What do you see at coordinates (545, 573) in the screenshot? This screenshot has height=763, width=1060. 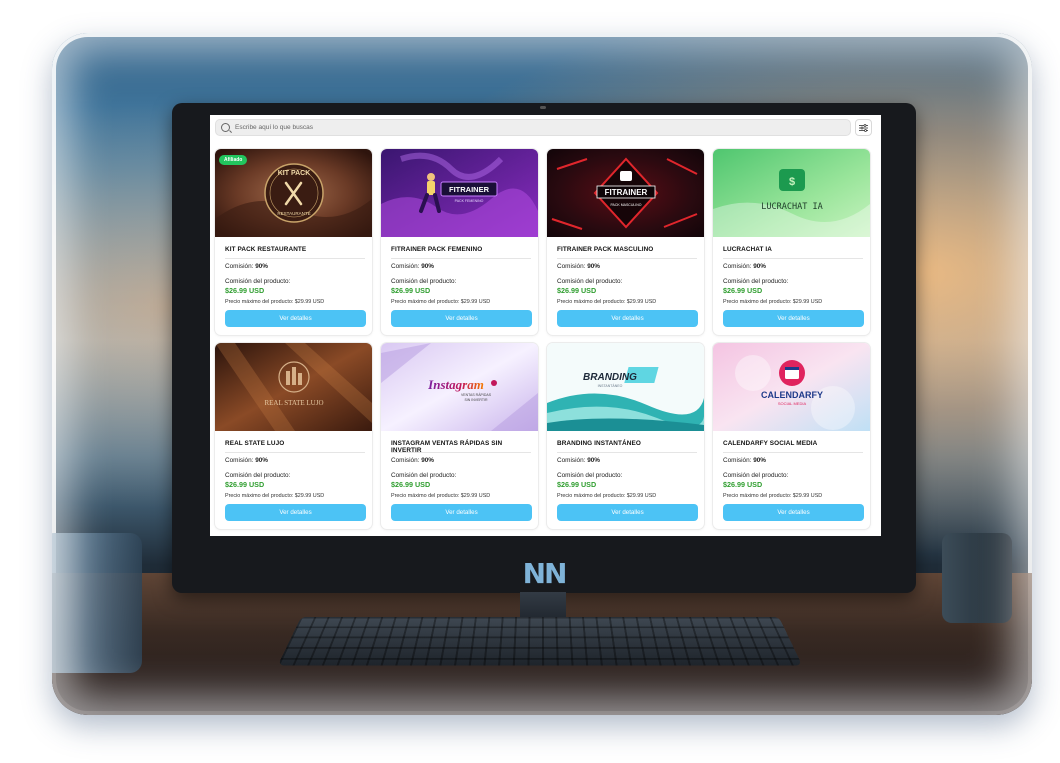 I see `monitor-brand-logo: NN` at bounding box center [545, 573].